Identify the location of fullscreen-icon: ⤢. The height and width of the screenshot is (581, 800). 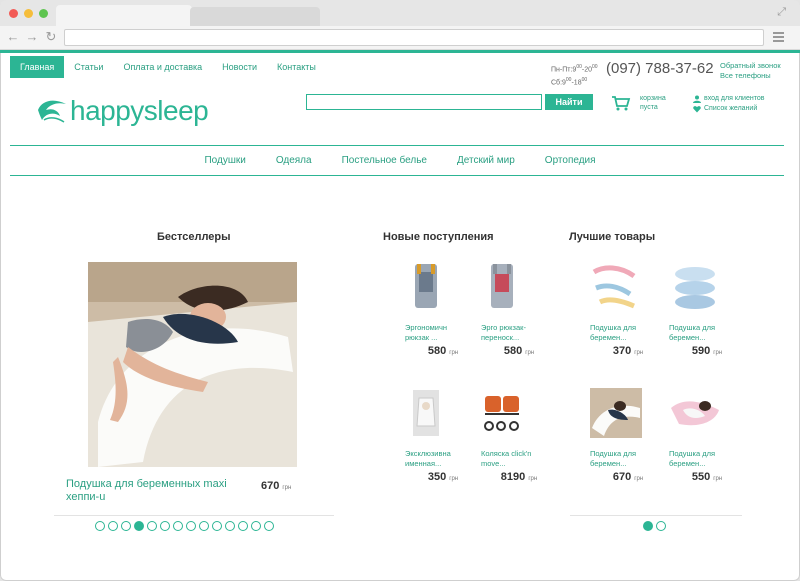
(781, 12).